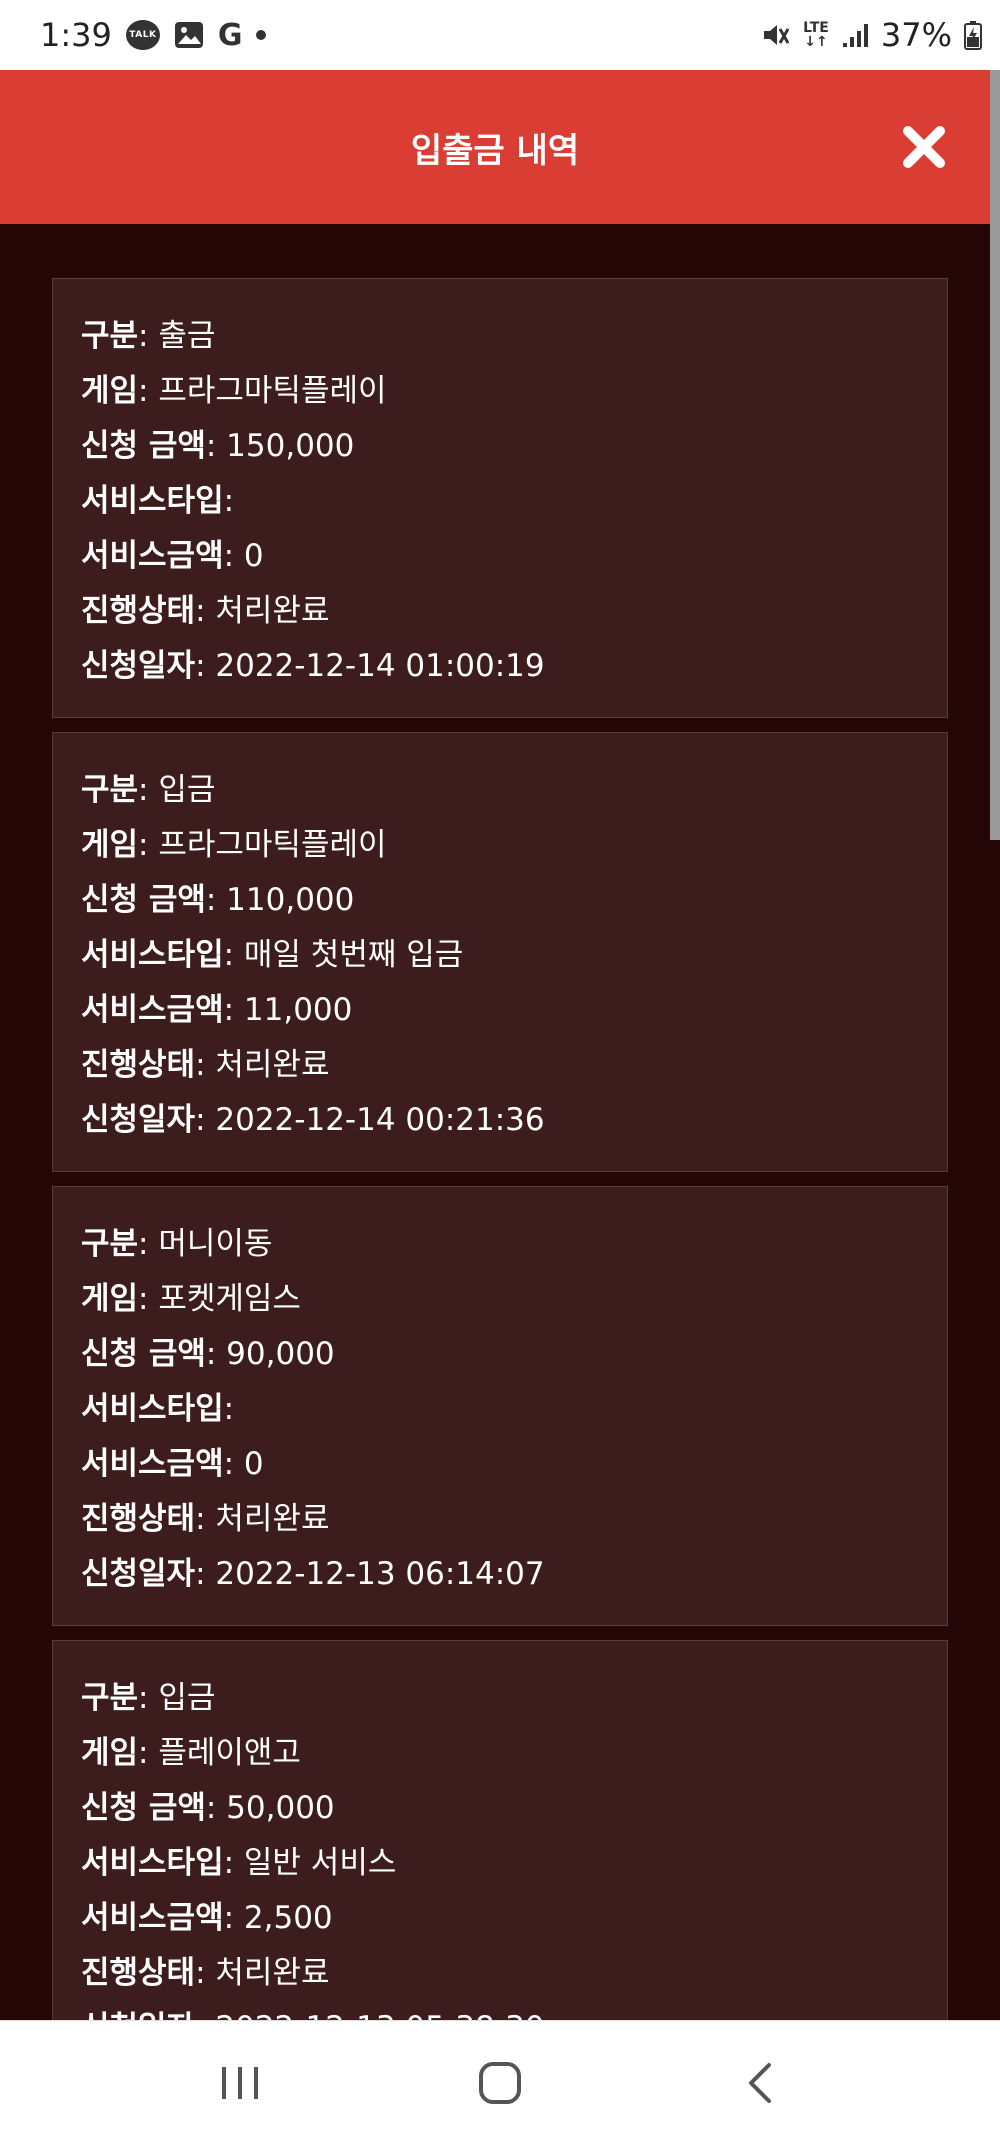 Image resolution: width=1000 pixels, height=2144 pixels. What do you see at coordinates (500, 666) in the screenshot?
I see `date-row: 신청일자: 2022-12-14 01:00:19` at bounding box center [500, 666].